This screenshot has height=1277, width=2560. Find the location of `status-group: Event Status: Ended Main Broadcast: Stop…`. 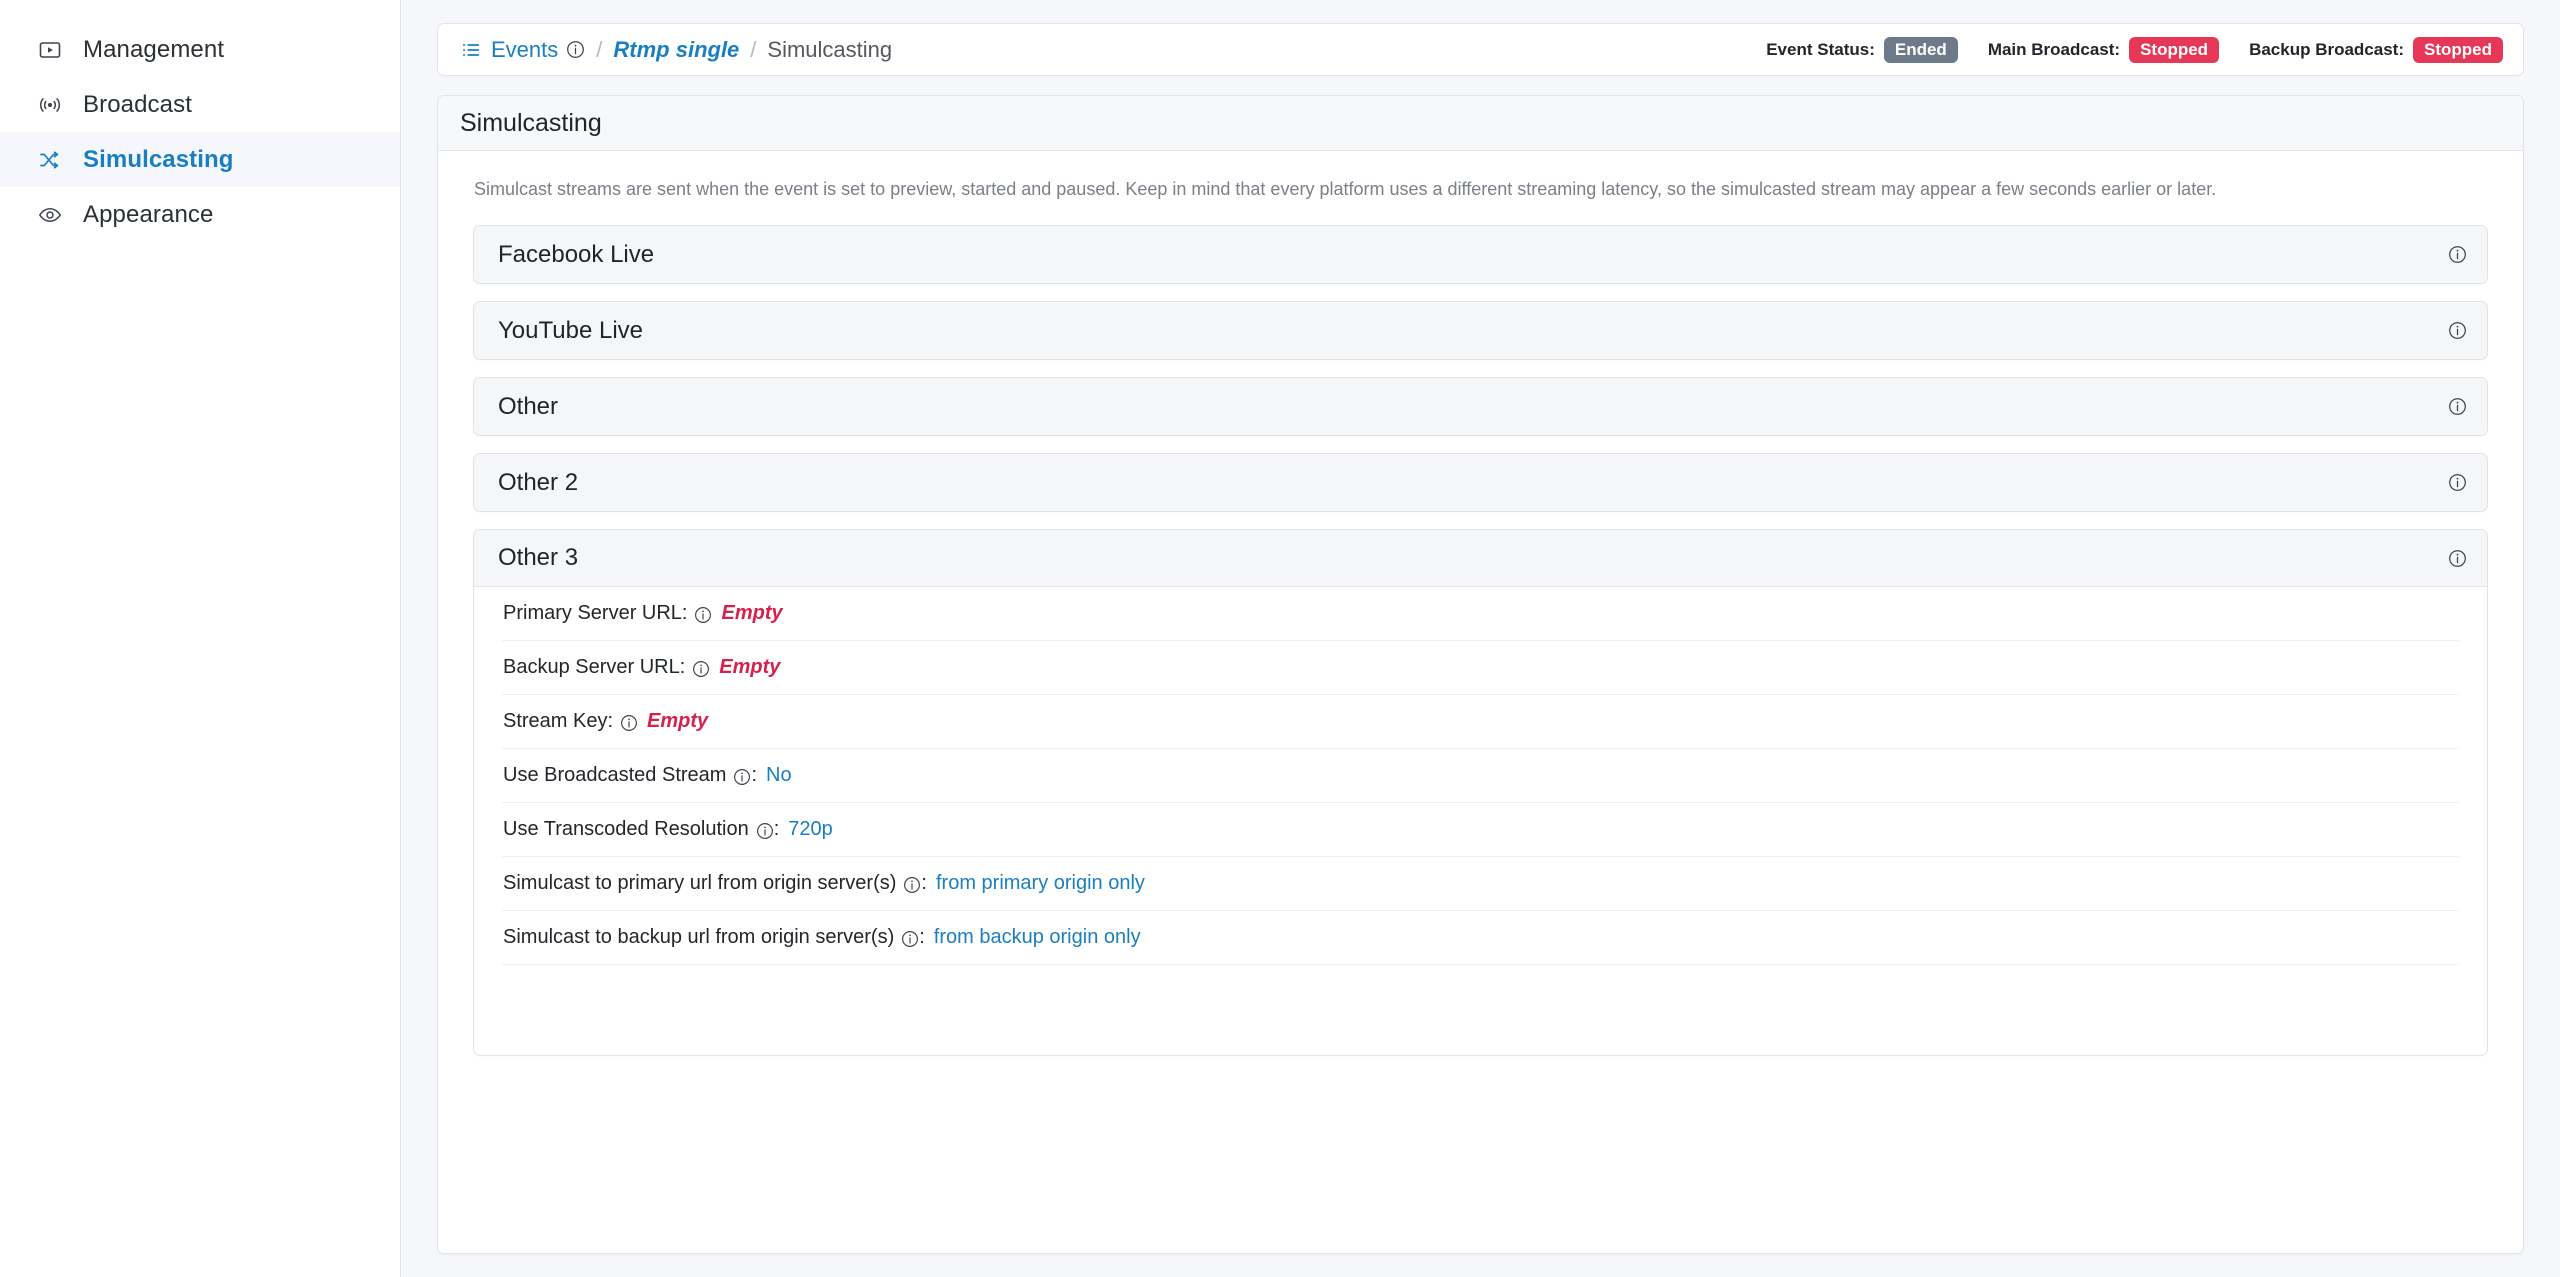

status-group: Event Status: Ended Main Broadcast: Stop… is located at coordinates (2134, 49).